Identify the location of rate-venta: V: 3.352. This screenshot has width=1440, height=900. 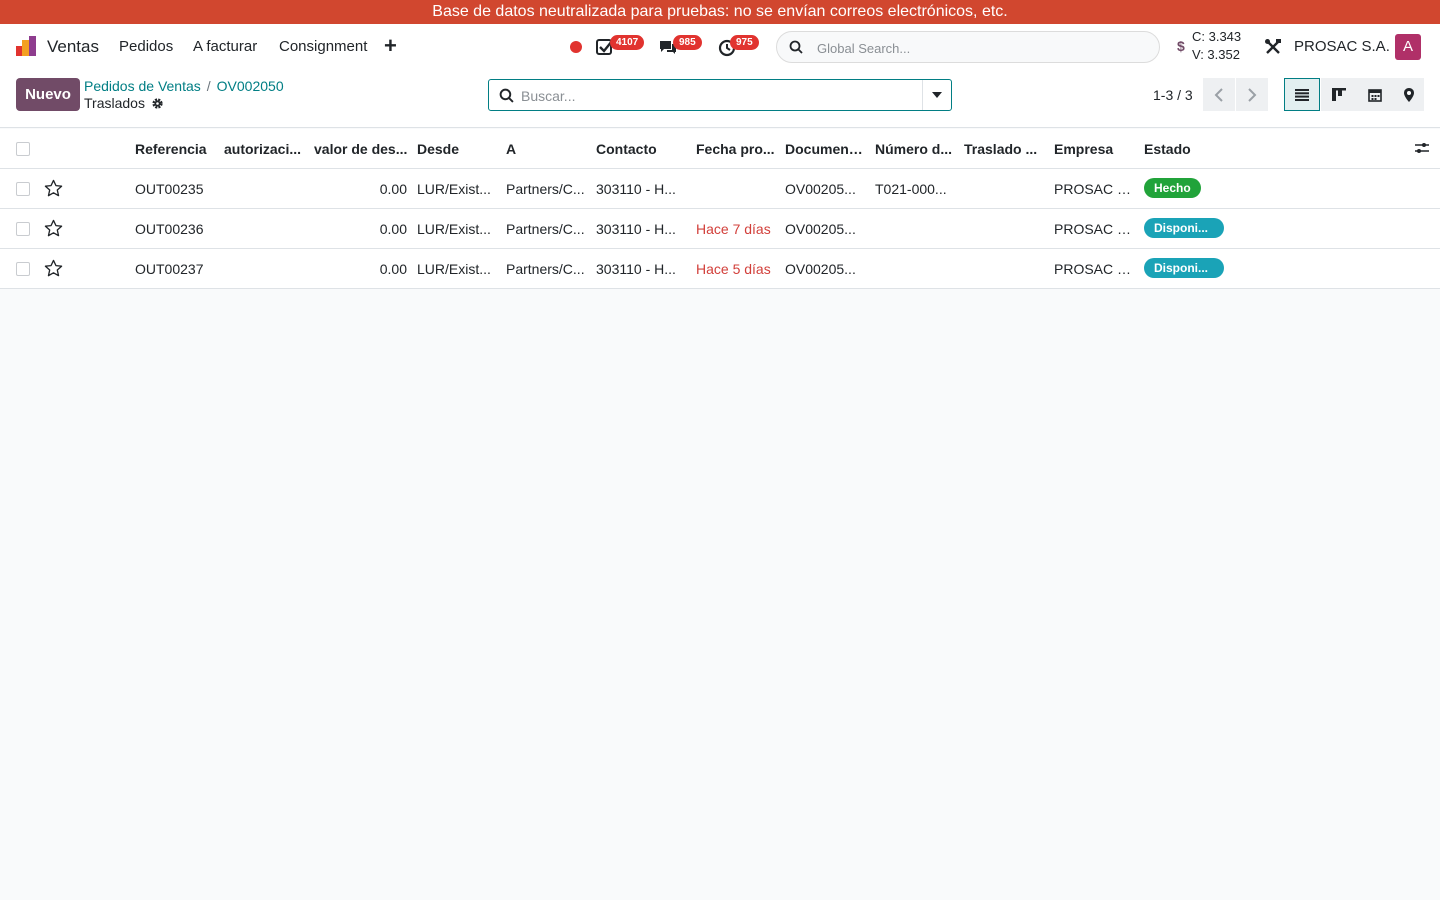
(1216, 54).